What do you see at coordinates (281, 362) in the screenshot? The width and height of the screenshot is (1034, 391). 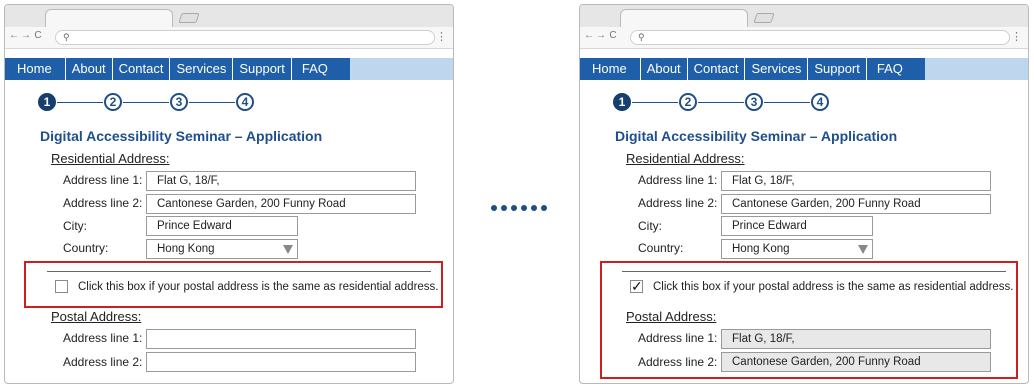 I see `postal-address-line-2-input` at bounding box center [281, 362].